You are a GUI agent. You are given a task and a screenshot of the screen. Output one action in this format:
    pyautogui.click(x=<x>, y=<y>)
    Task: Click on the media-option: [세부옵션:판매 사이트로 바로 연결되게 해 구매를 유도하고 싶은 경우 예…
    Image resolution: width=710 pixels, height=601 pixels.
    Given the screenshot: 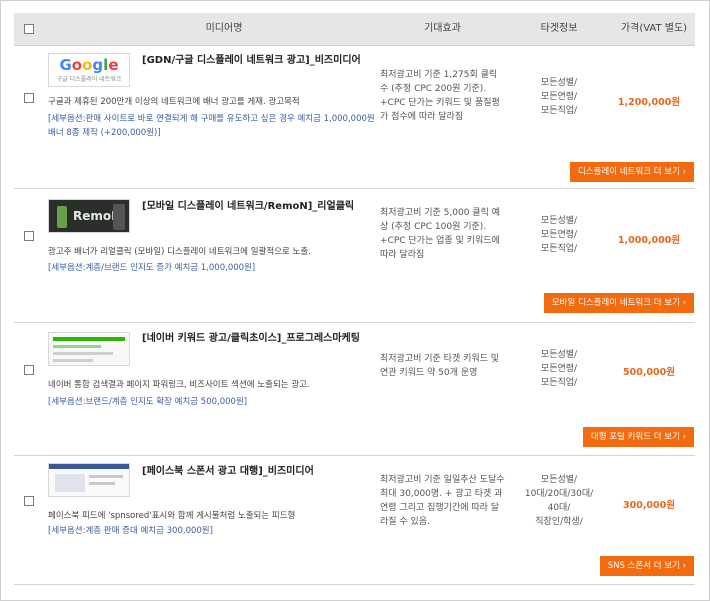 What is the action you would take?
    pyautogui.click(x=211, y=126)
    